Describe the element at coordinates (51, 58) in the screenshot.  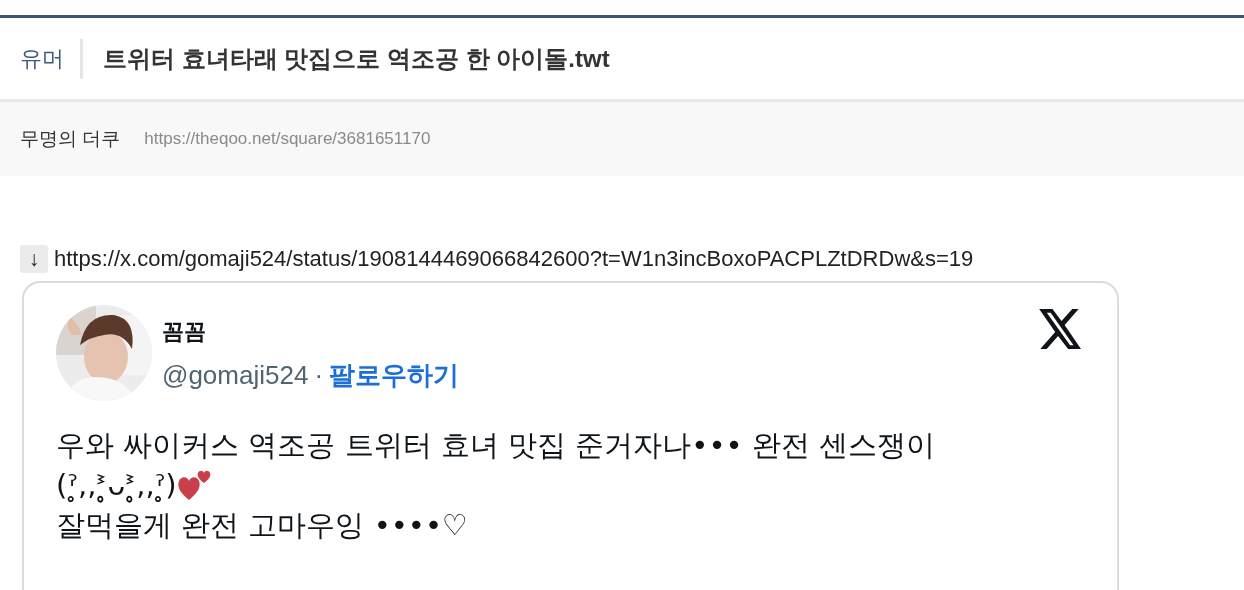
I see `category-label: 유머` at that location.